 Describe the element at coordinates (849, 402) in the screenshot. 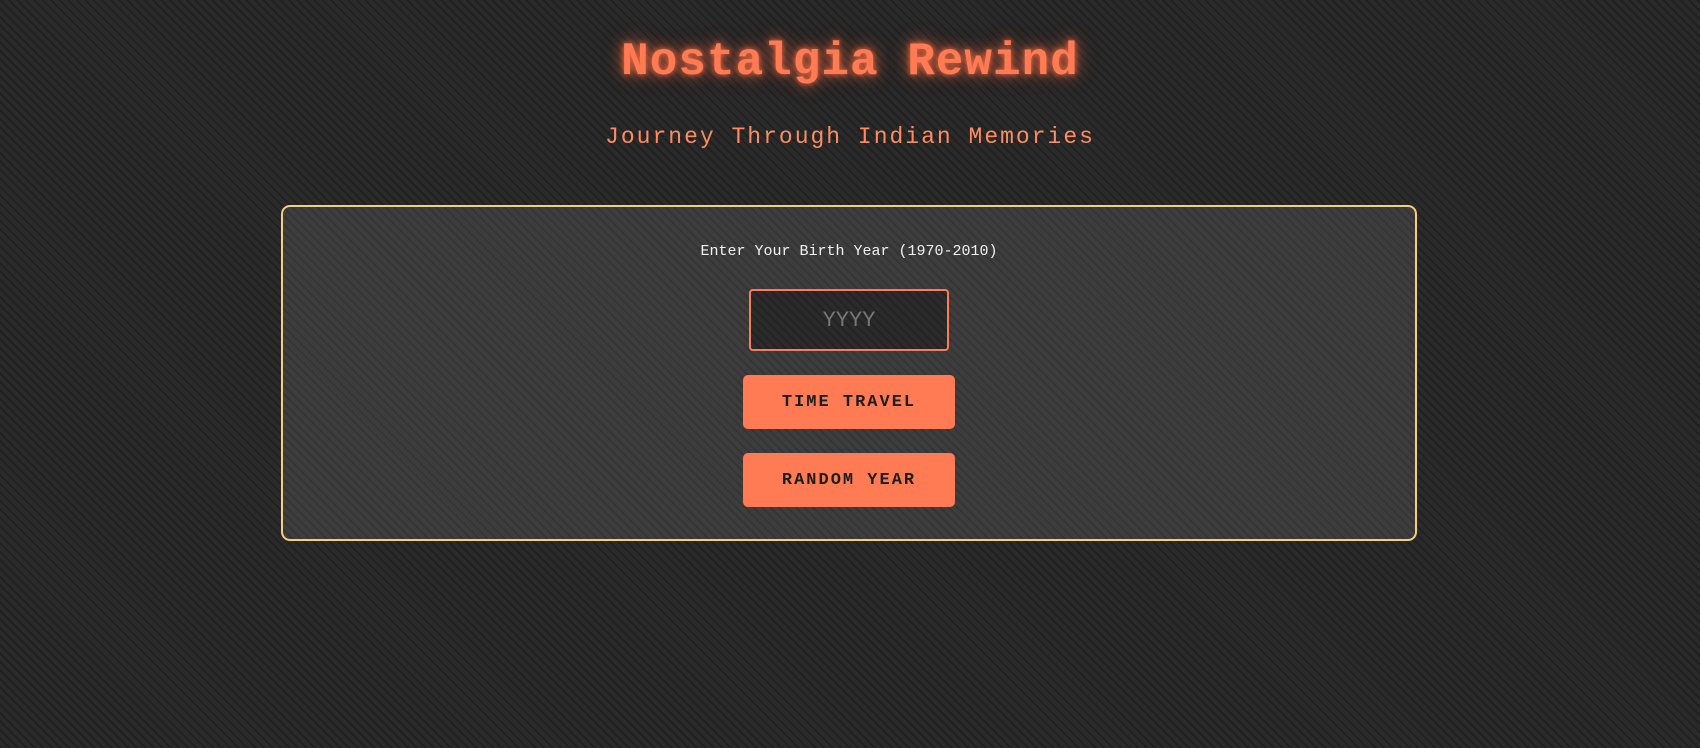

I see `time-travel-button: TIME TRAVEL` at that location.